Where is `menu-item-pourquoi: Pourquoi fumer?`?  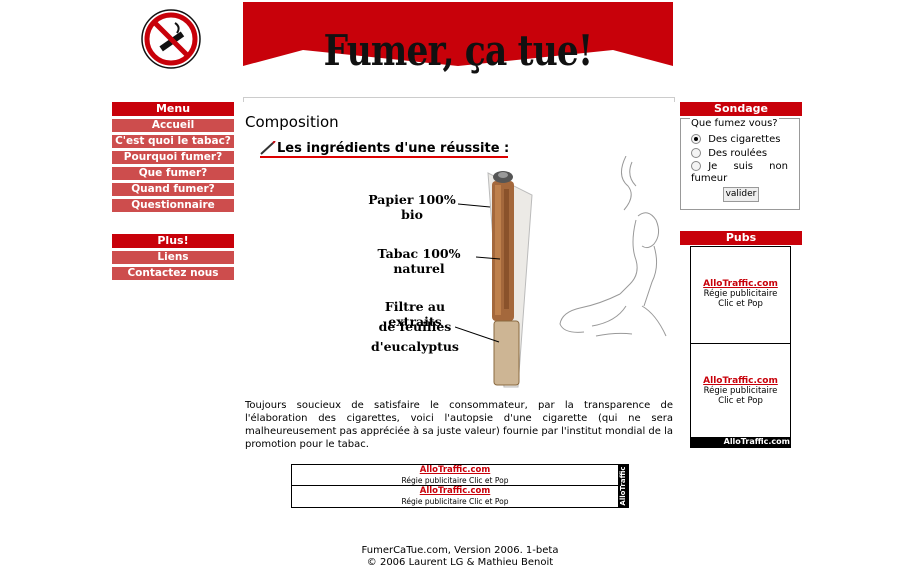 menu-item-pourquoi: Pourquoi fumer? is located at coordinates (173, 157).